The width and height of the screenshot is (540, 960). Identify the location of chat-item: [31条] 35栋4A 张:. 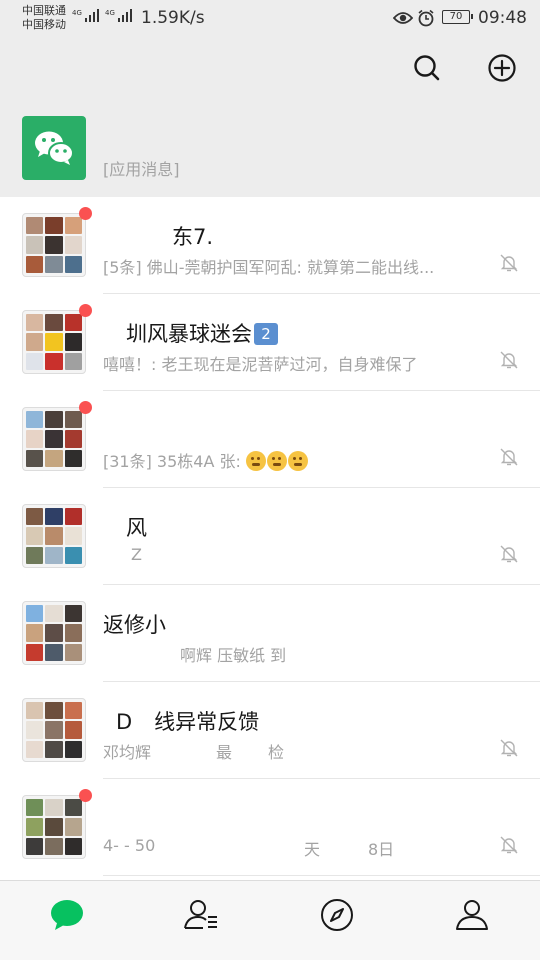
(270, 439).